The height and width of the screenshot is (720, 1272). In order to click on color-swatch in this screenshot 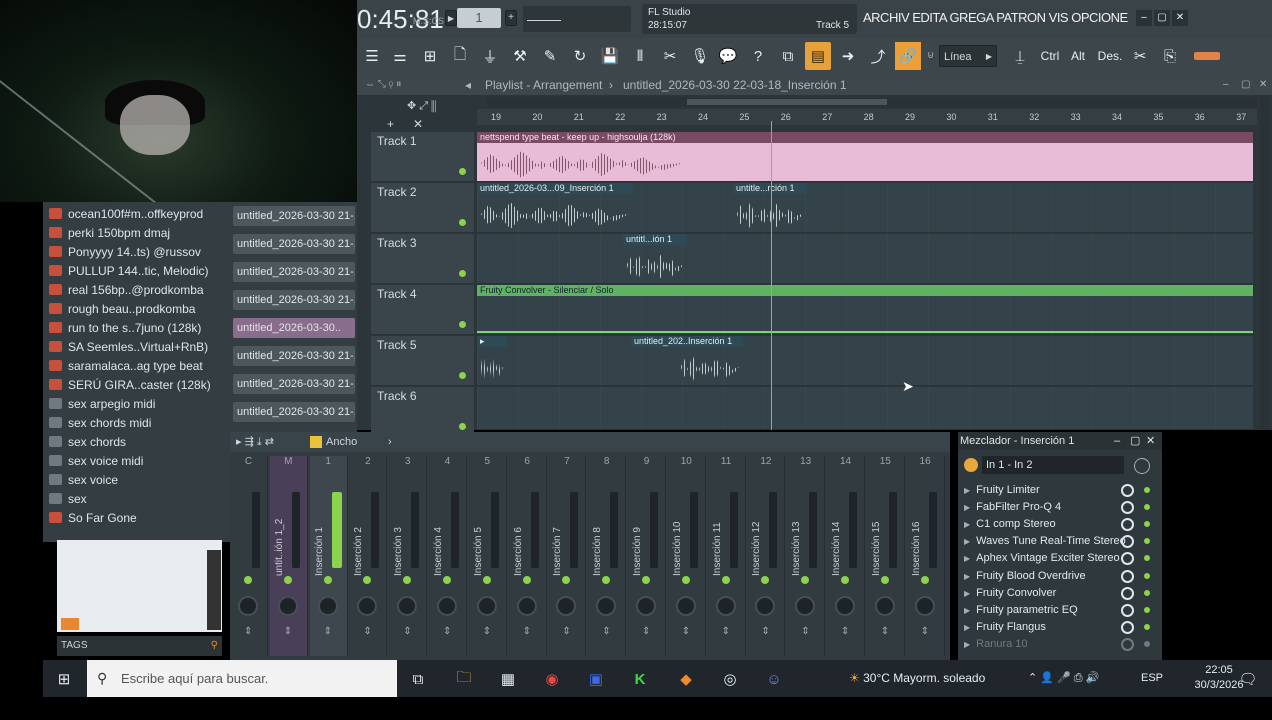, I will do `click(1207, 56)`.